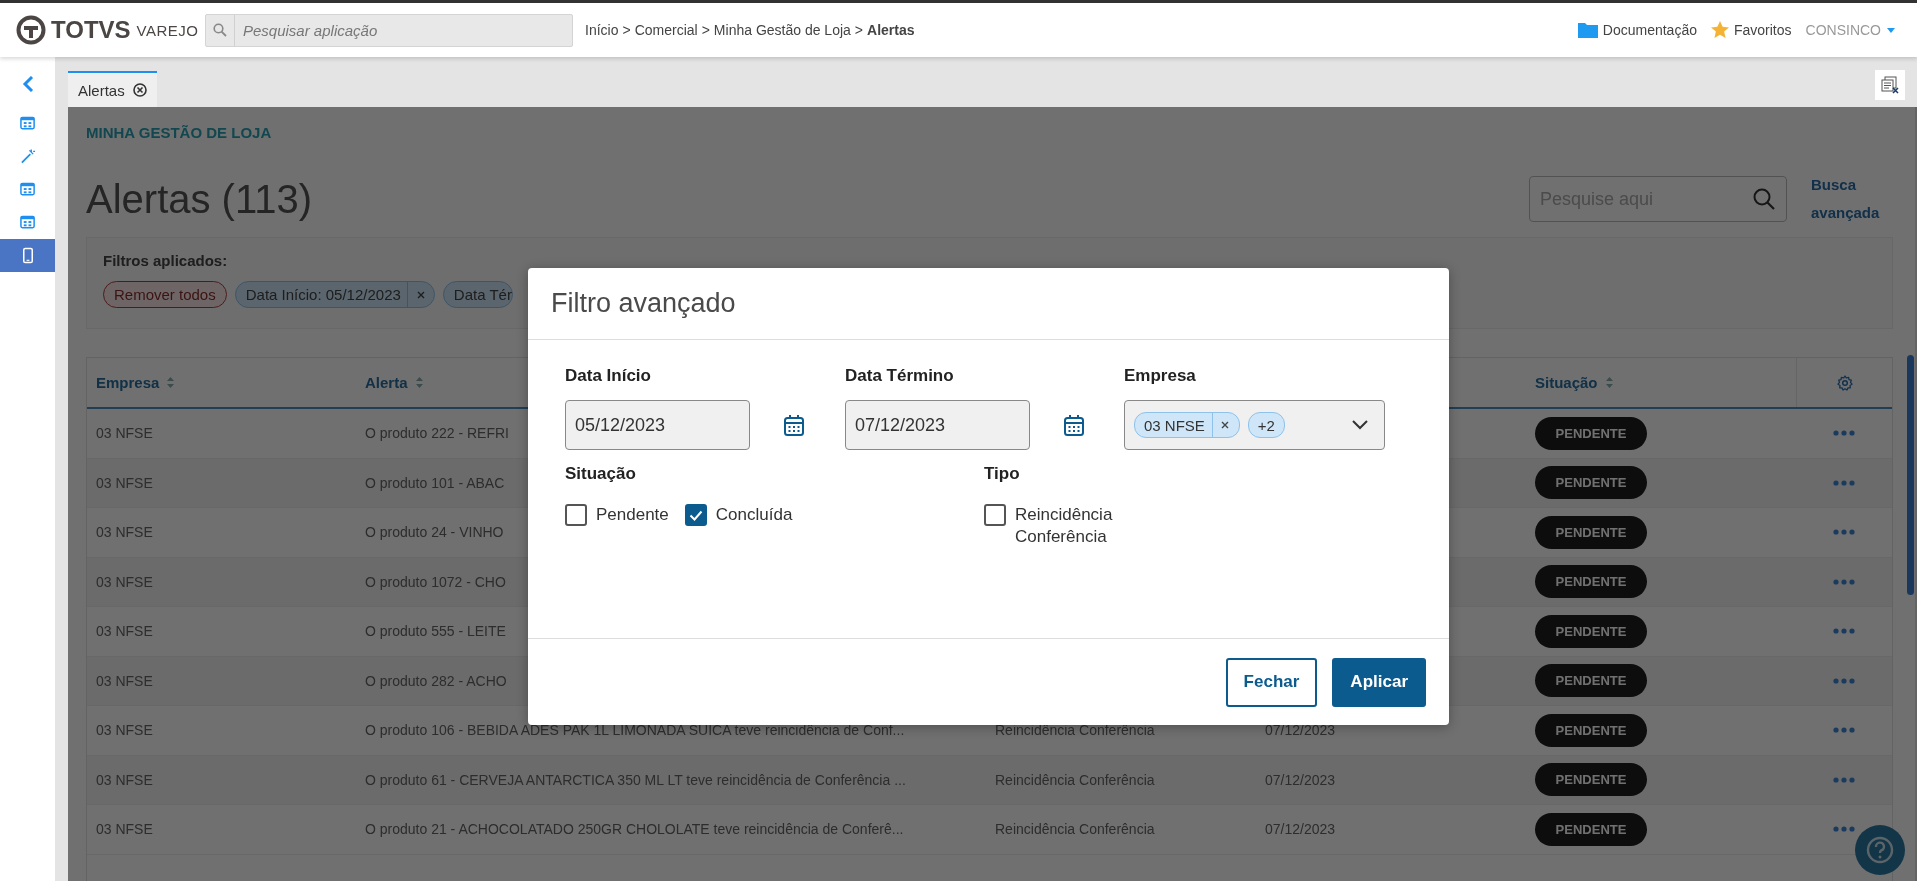 The width and height of the screenshot is (1917, 881). I want to click on search-field: Pesquisar aplicação, so click(389, 30).